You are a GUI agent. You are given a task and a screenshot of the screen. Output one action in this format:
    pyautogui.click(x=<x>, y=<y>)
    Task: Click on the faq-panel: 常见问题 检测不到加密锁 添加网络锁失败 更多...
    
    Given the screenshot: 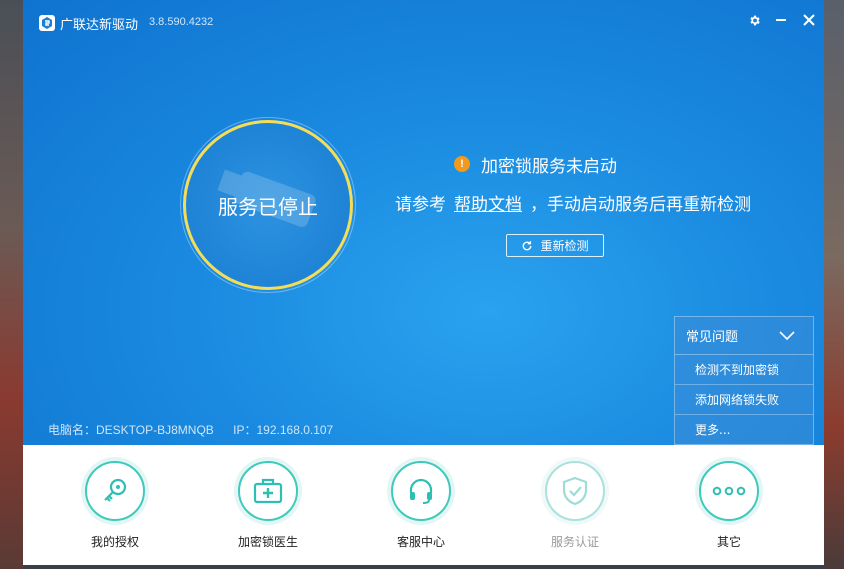 What is the action you would take?
    pyautogui.click(x=744, y=380)
    